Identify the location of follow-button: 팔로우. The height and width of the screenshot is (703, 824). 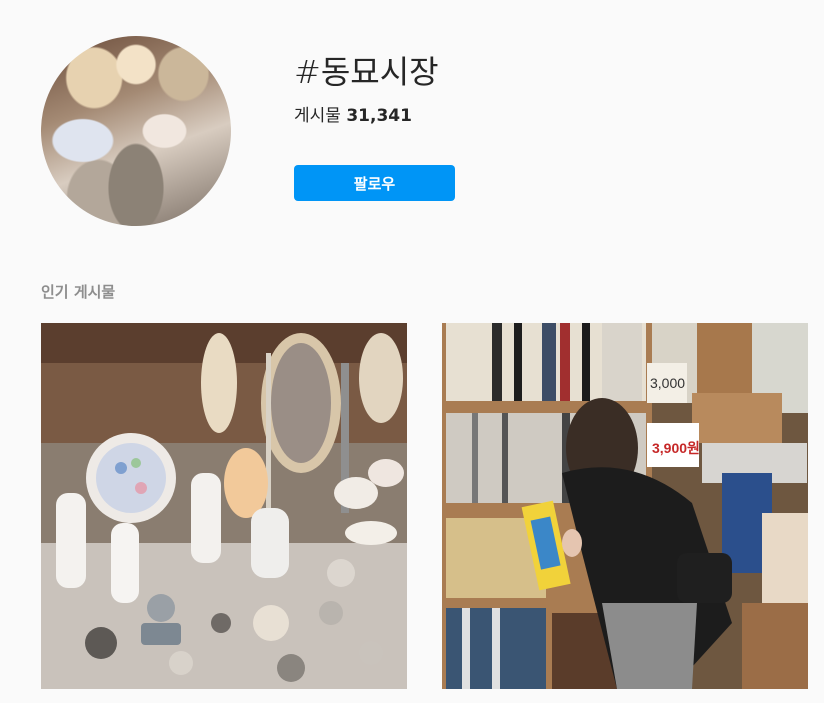
(374, 183).